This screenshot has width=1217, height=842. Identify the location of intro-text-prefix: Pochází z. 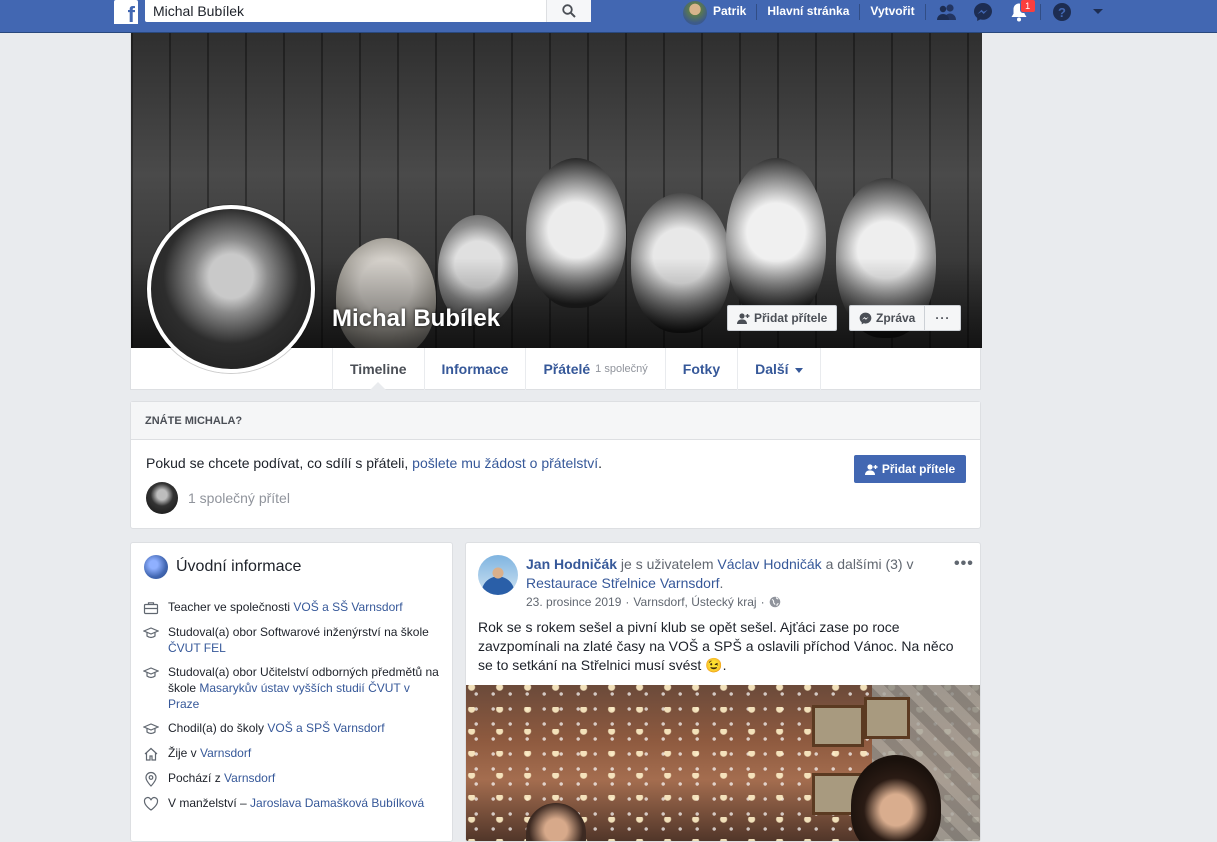
(196, 778).